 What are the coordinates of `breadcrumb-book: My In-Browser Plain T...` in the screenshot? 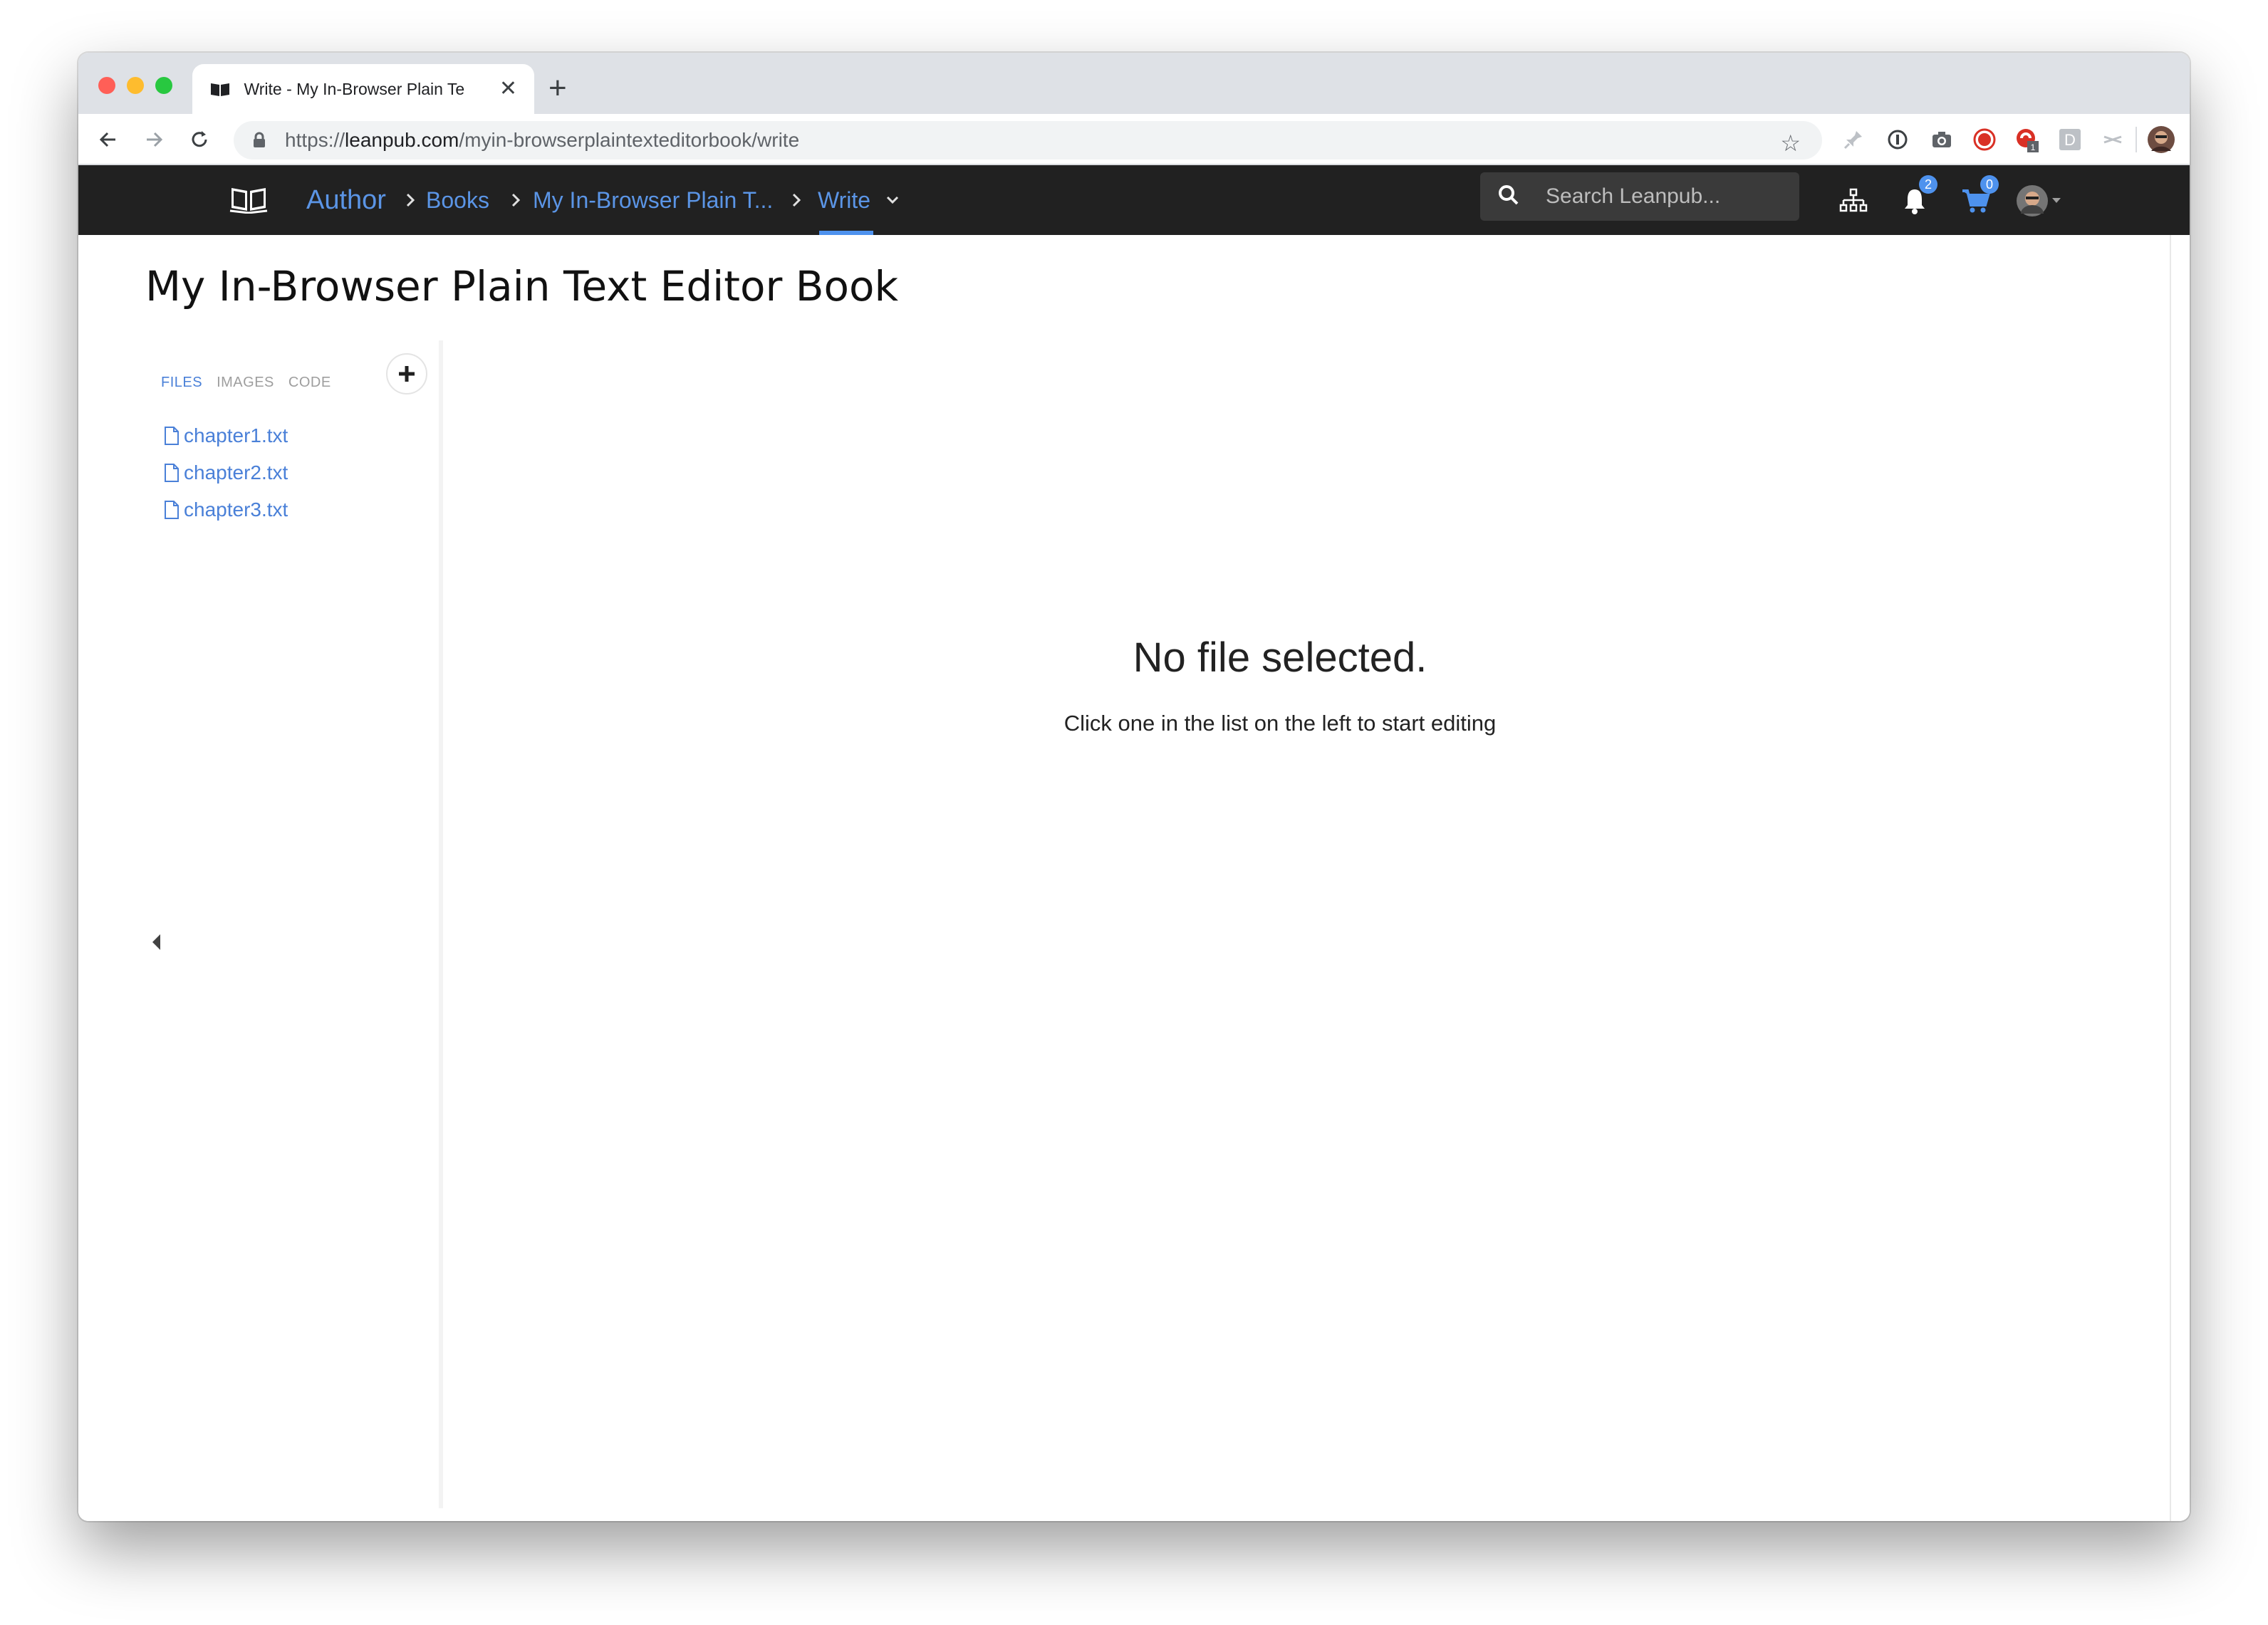 It's located at (653, 200).